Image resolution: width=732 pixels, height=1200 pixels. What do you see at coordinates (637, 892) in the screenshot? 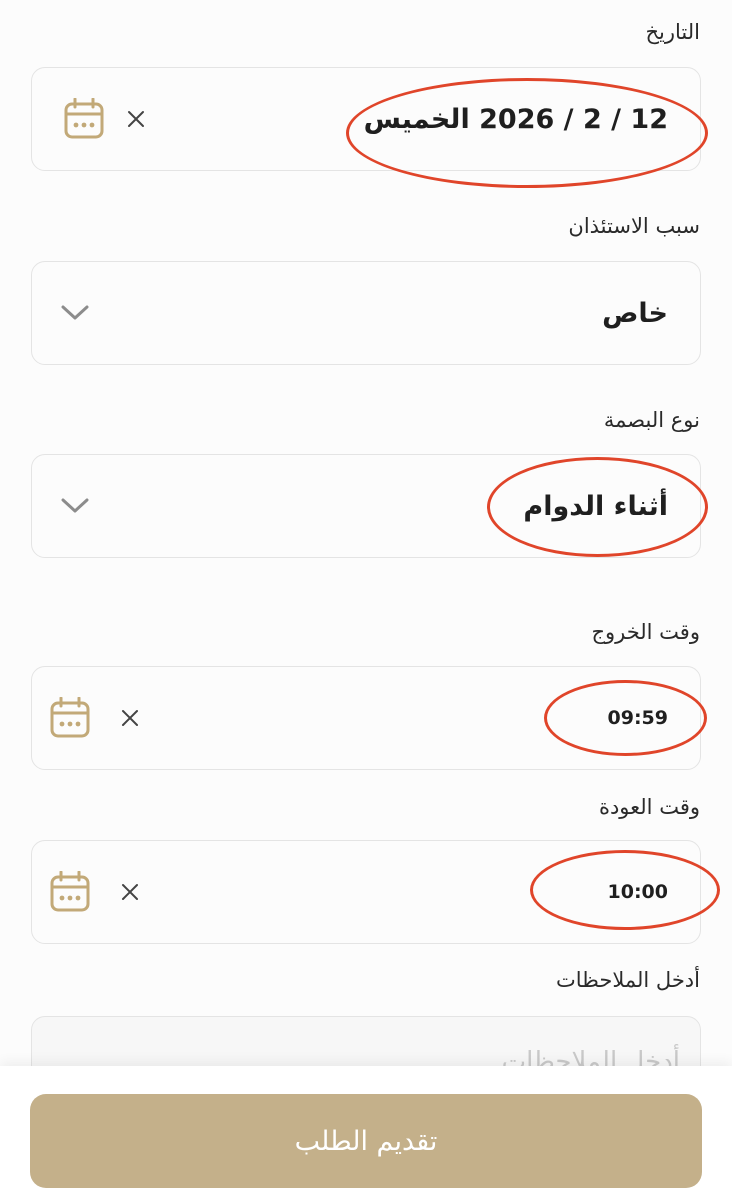
I see `return-time-value: 10:00` at bounding box center [637, 892].